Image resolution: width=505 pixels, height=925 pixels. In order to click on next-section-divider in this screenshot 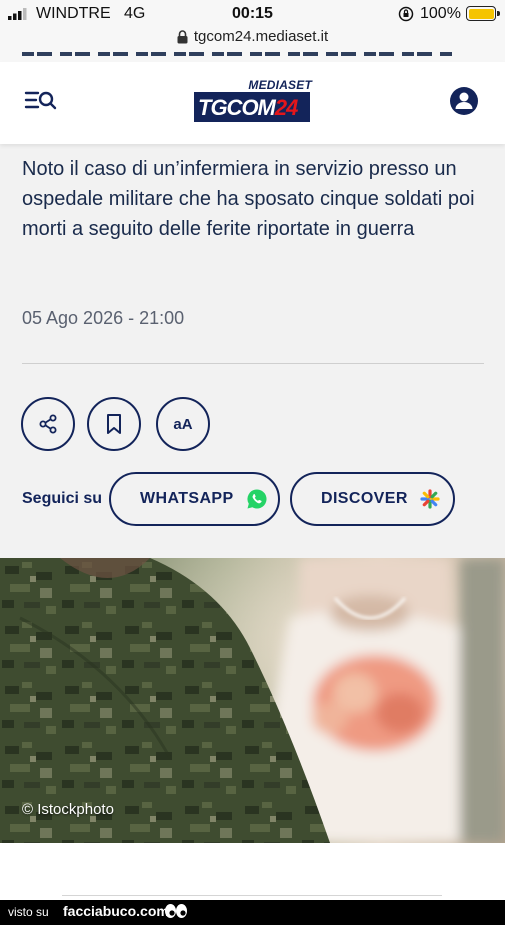, I will do `click(252, 895)`.